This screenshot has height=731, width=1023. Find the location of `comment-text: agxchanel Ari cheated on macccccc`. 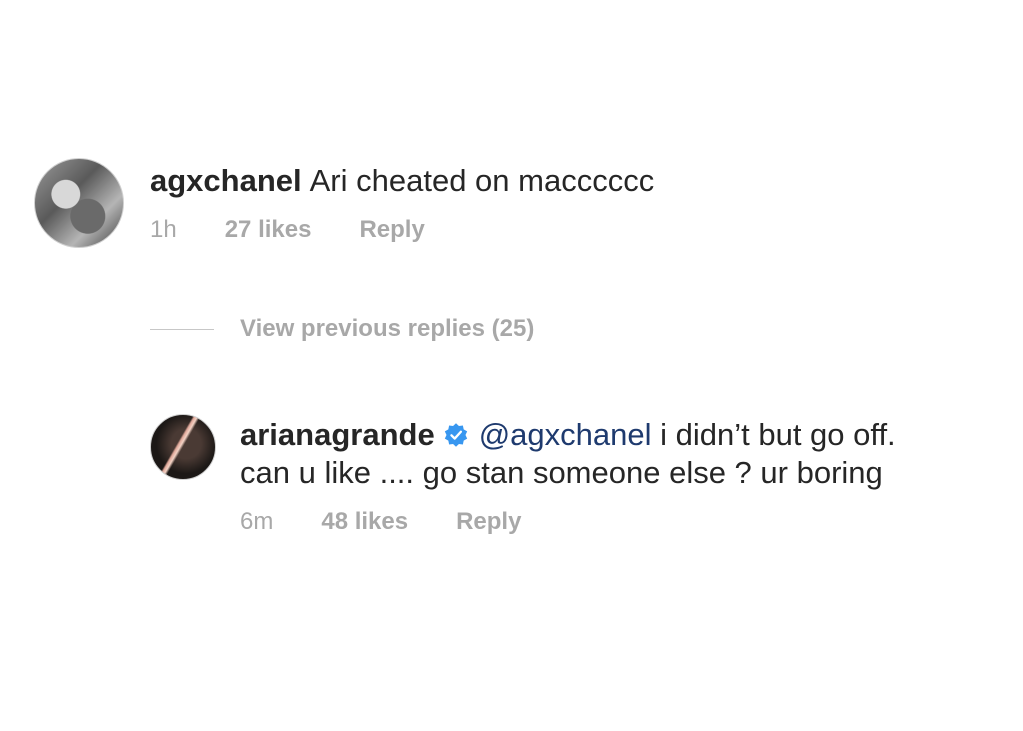

comment-text: agxchanel Ari cheated on macccccc is located at coordinates (520, 181).